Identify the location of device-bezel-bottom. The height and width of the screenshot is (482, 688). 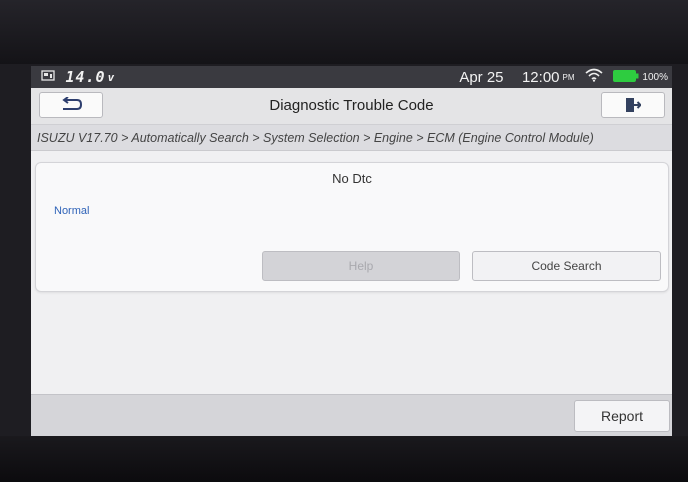
(344, 459).